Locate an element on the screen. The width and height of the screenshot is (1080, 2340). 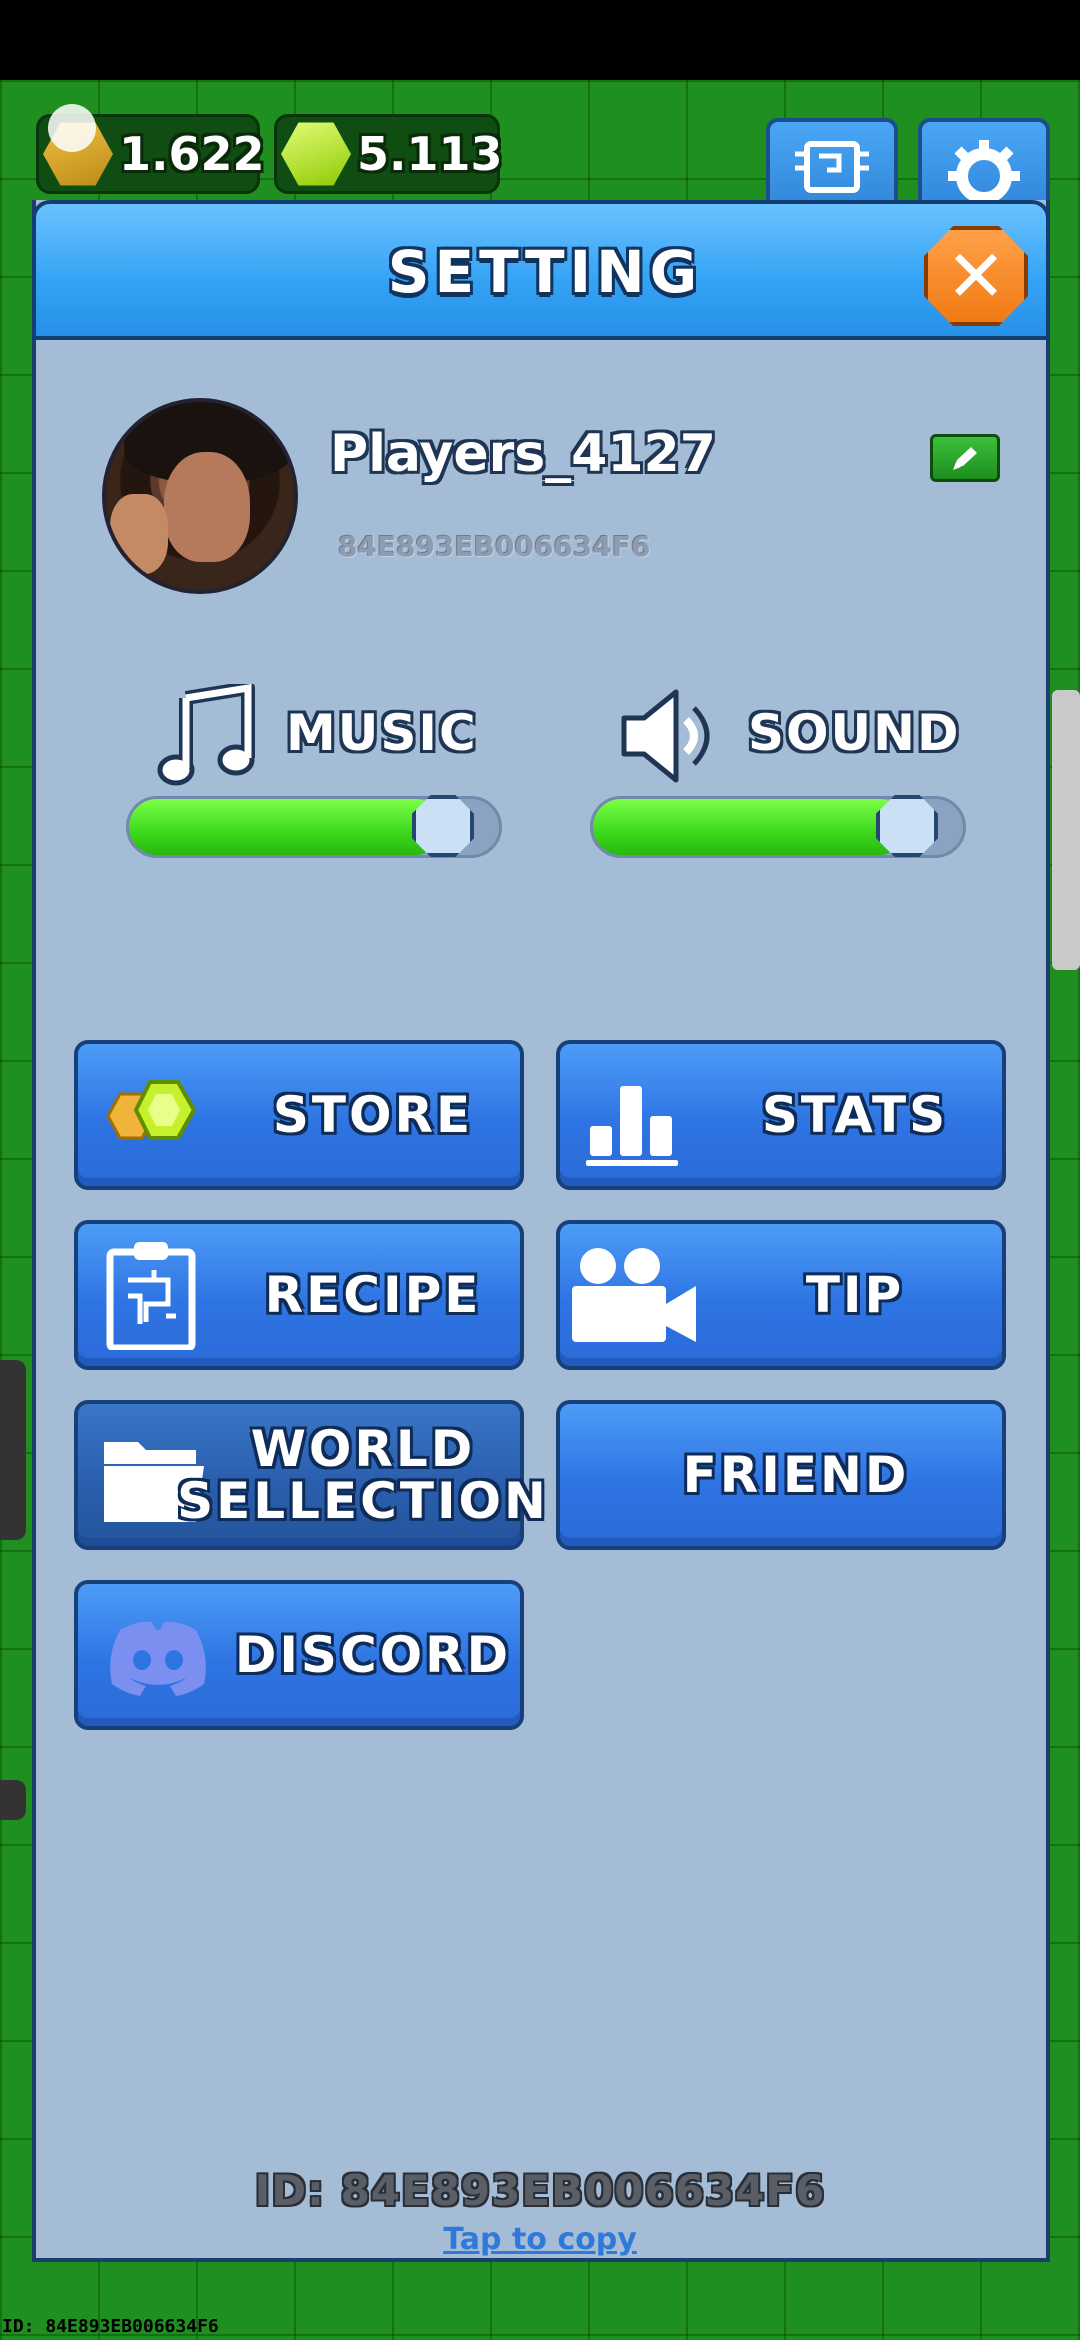
sound-slider-fill is located at coordinates (750, 827).